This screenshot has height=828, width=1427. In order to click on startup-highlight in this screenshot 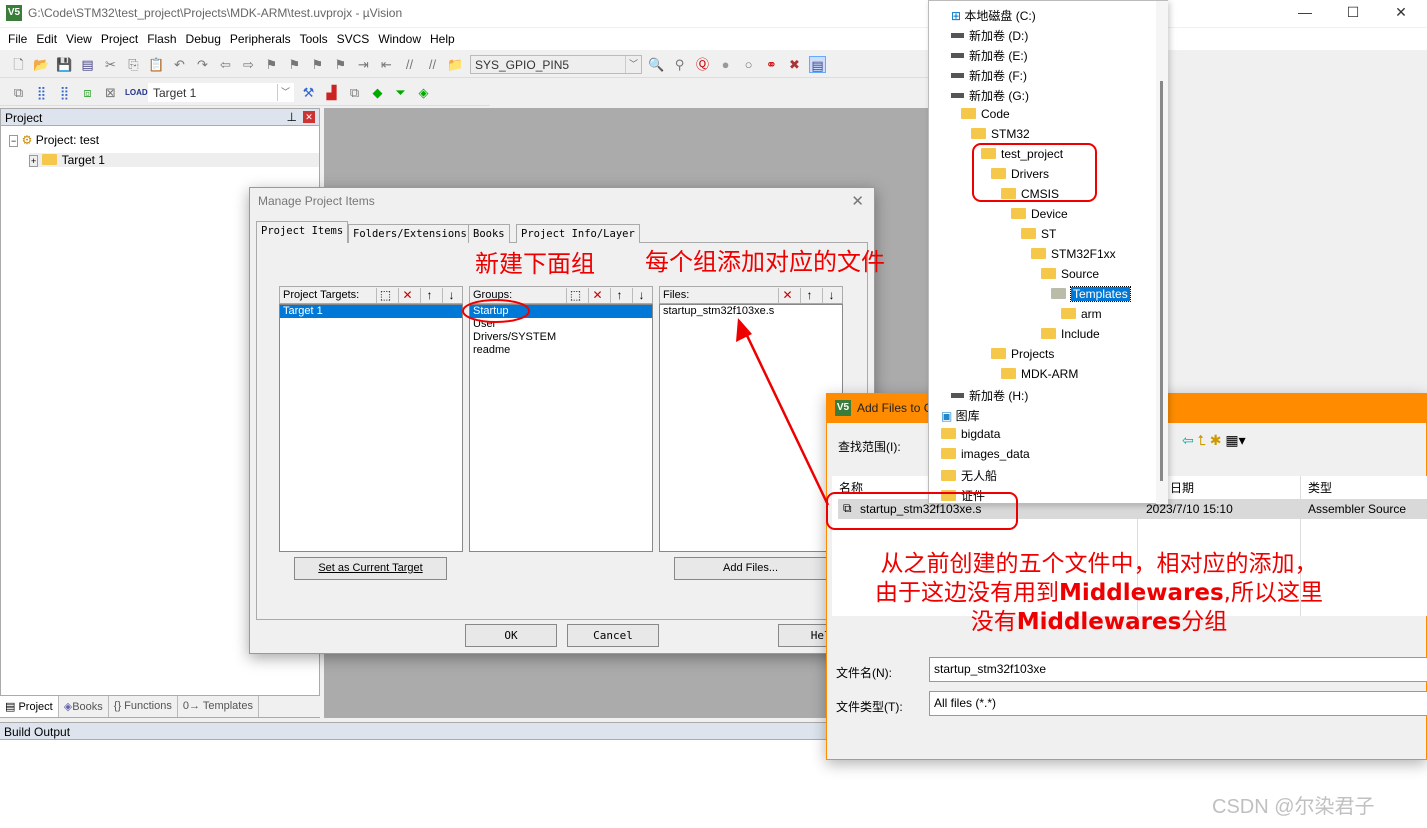, I will do `click(496, 311)`.